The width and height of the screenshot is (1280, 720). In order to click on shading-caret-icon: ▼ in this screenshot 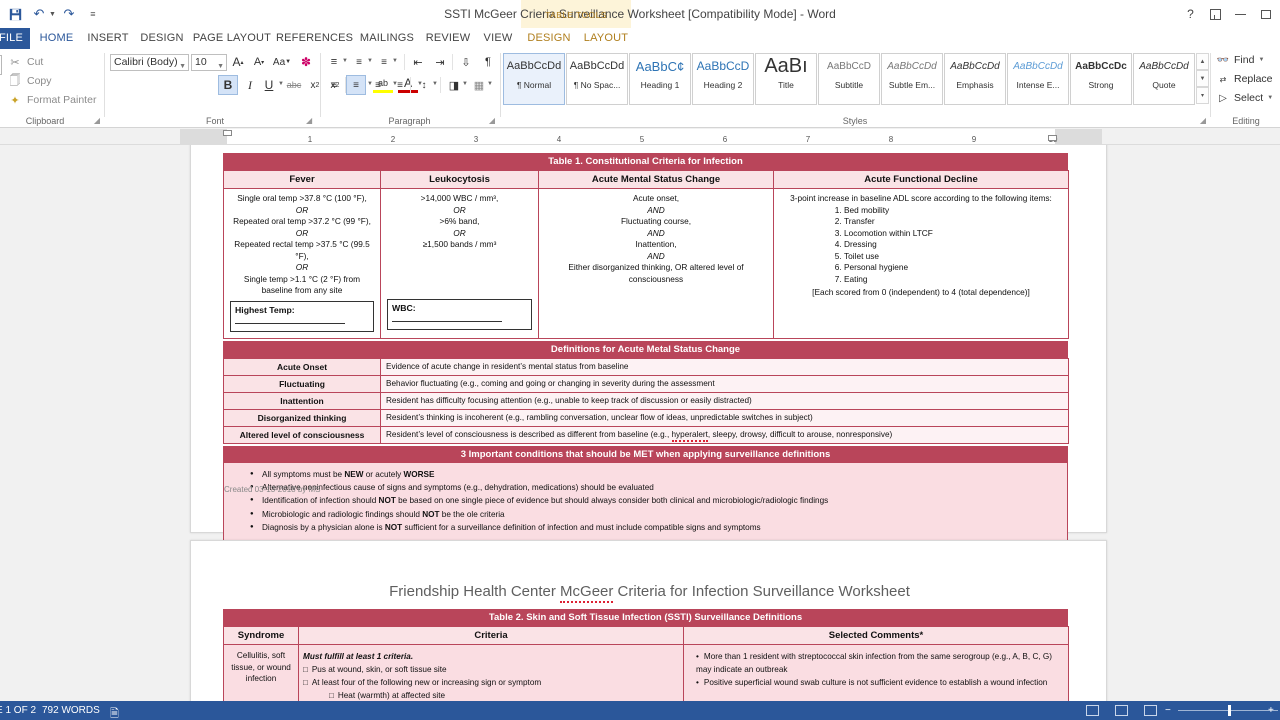, I will do `click(465, 84)`.